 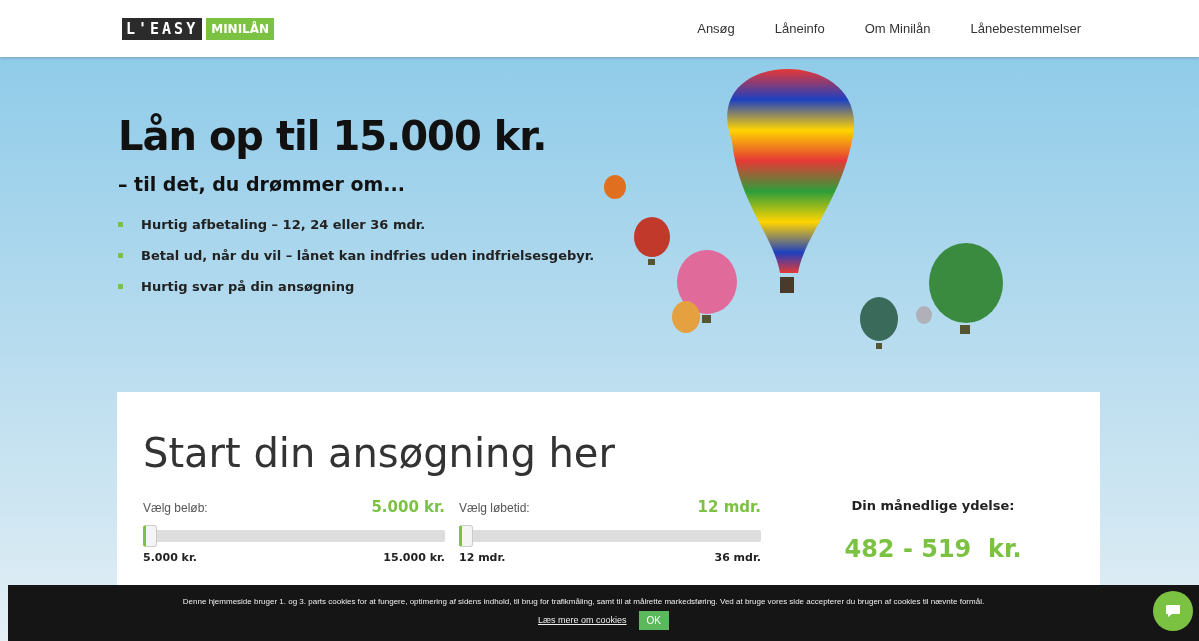 I want to click on hero-title: Lån op til 15.000 kr., so click(x=333, y=136).